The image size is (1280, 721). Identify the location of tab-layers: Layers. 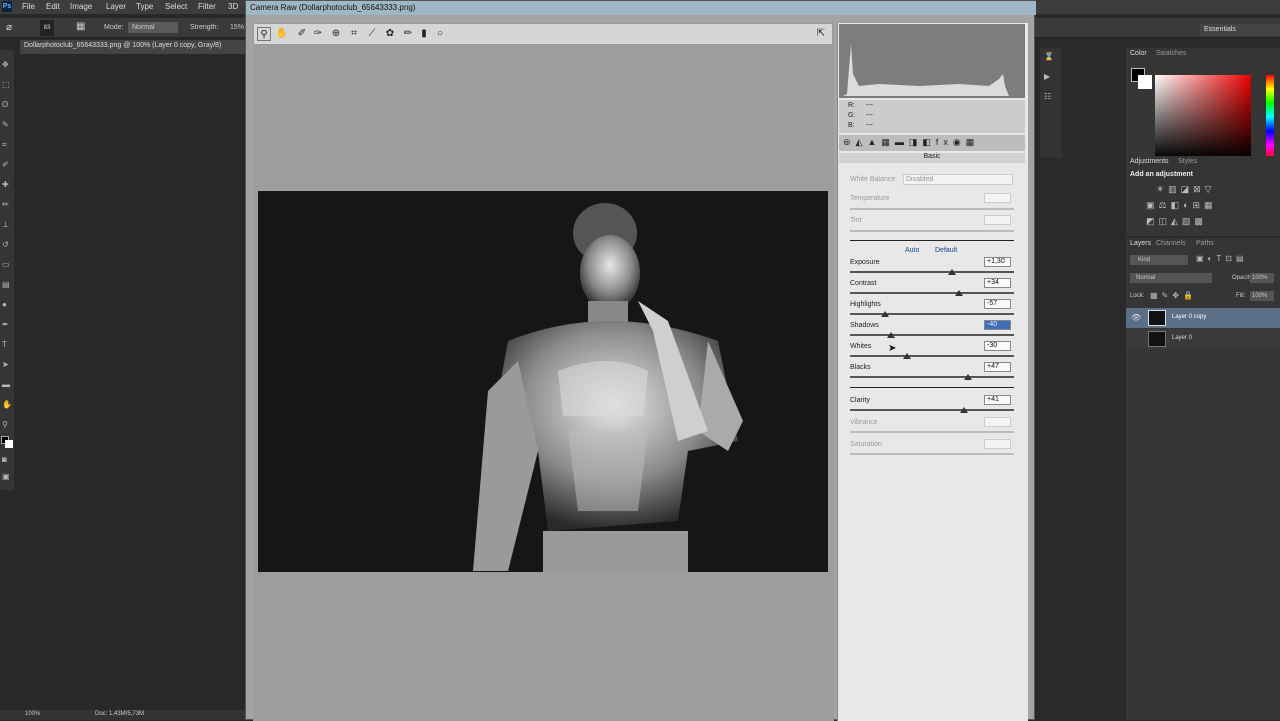
(1140, 243).